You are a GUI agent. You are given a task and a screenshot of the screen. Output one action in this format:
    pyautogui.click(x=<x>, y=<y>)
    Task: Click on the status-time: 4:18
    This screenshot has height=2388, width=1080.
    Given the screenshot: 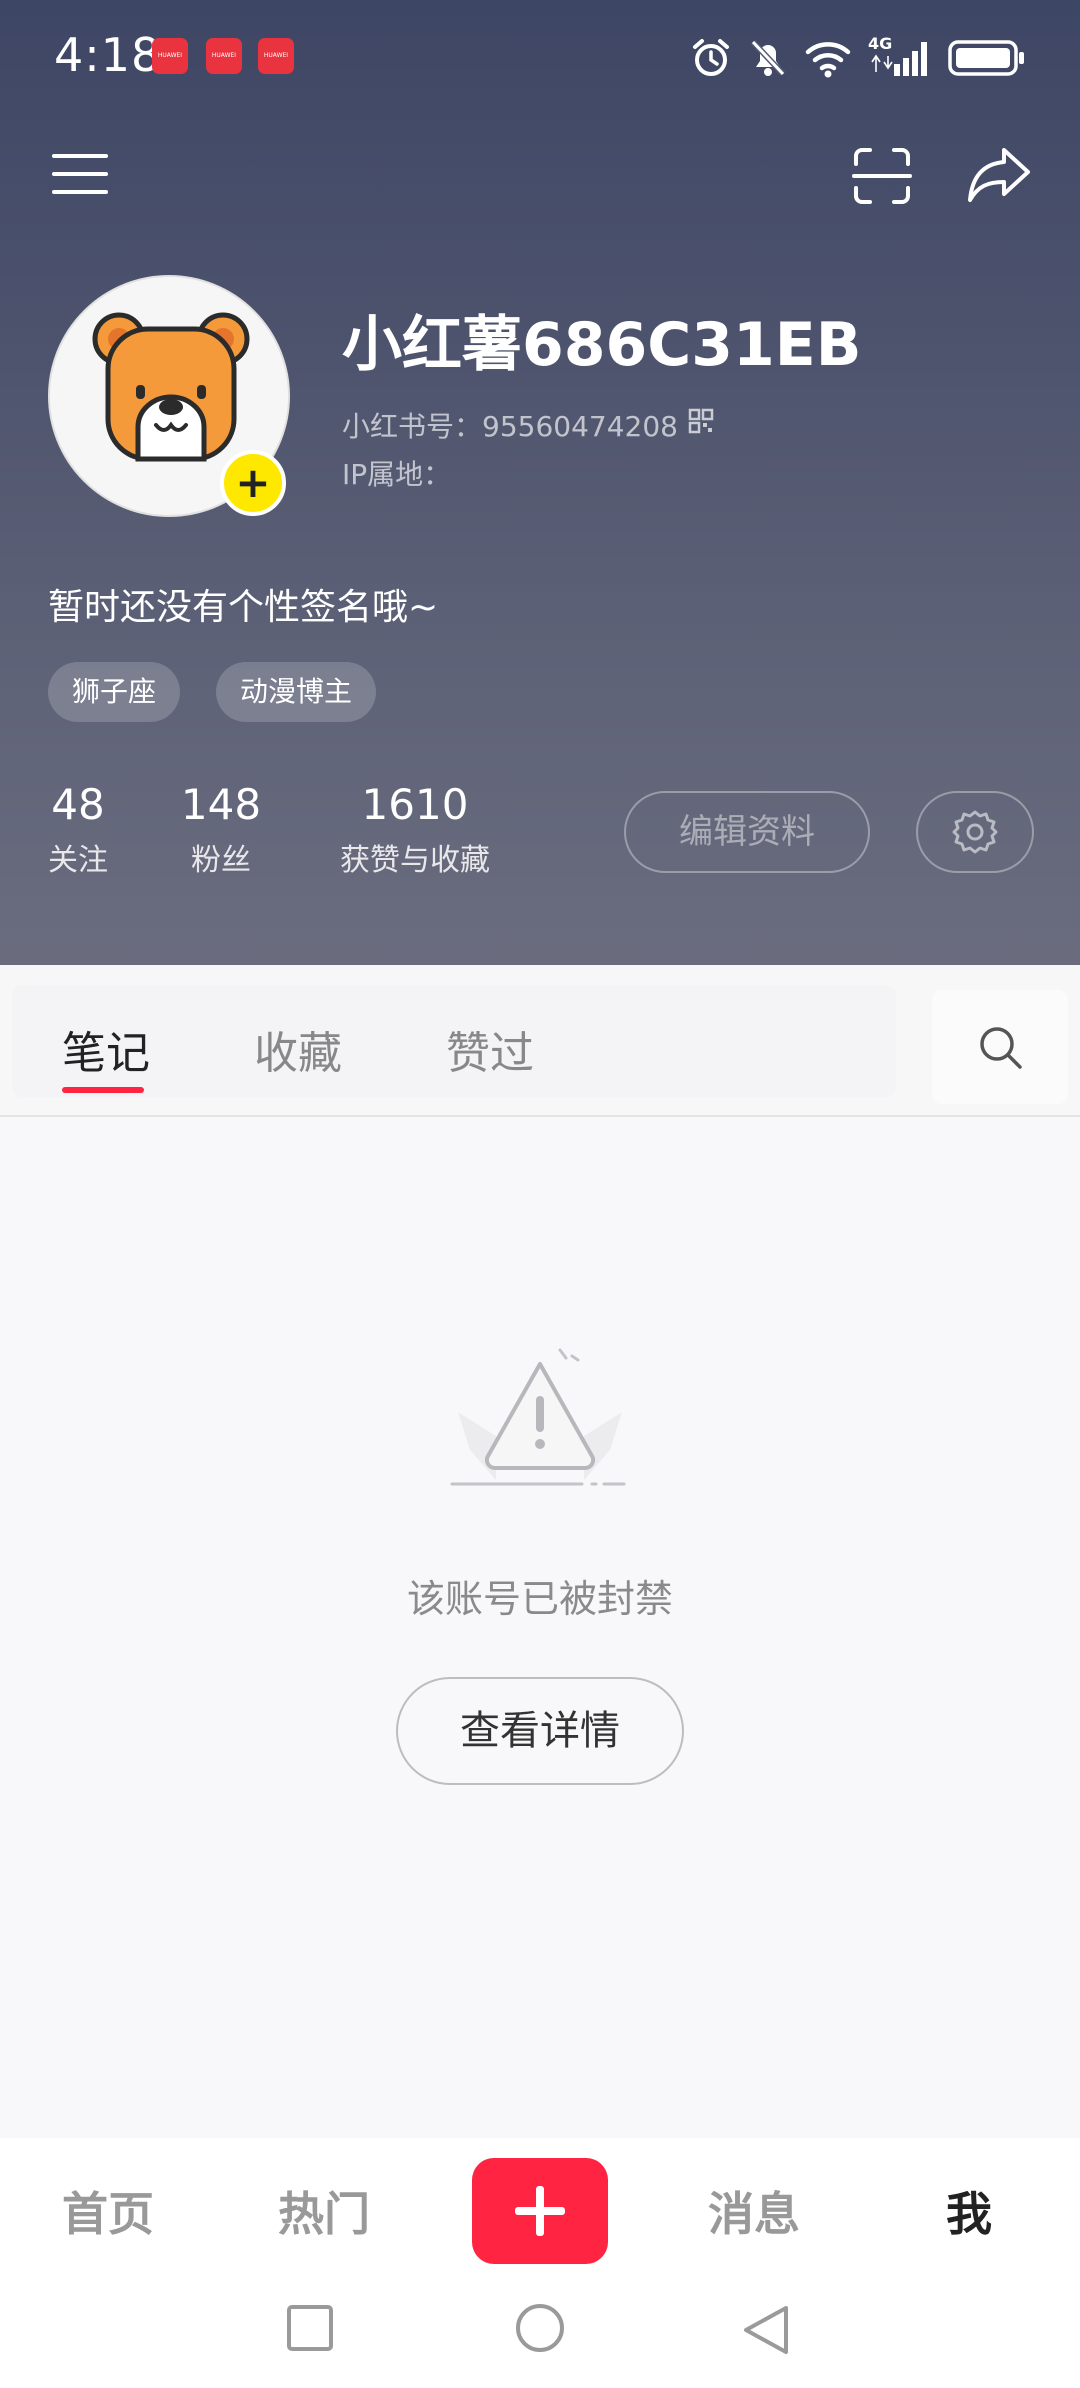 What is the action you would take?
    pyautogui.click(x=108, y=55)
    